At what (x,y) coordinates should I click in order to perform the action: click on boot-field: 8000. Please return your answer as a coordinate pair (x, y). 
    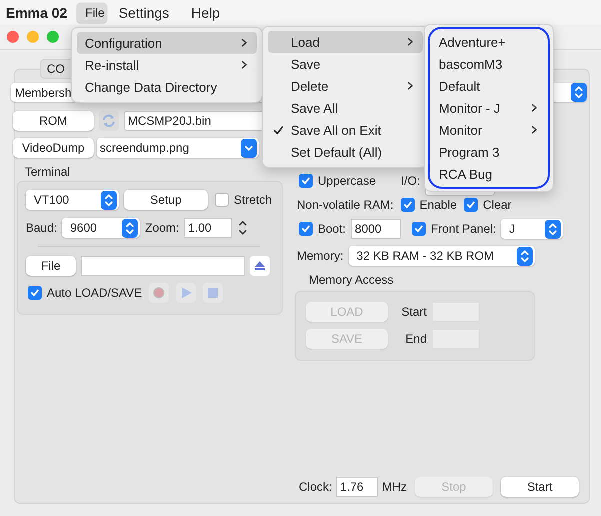
    Looking at the image, I should click on (376, 229).